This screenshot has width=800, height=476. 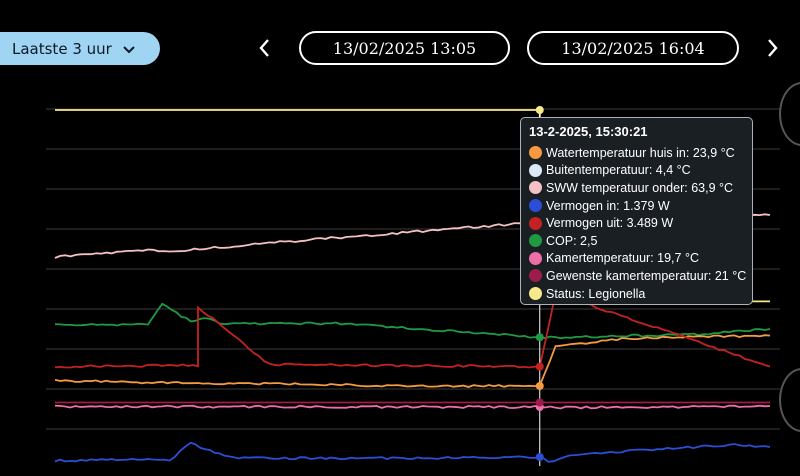 I want to click on tooltip-row-label: Vermogen in: 1.379 W, so click(x=608, y=205).